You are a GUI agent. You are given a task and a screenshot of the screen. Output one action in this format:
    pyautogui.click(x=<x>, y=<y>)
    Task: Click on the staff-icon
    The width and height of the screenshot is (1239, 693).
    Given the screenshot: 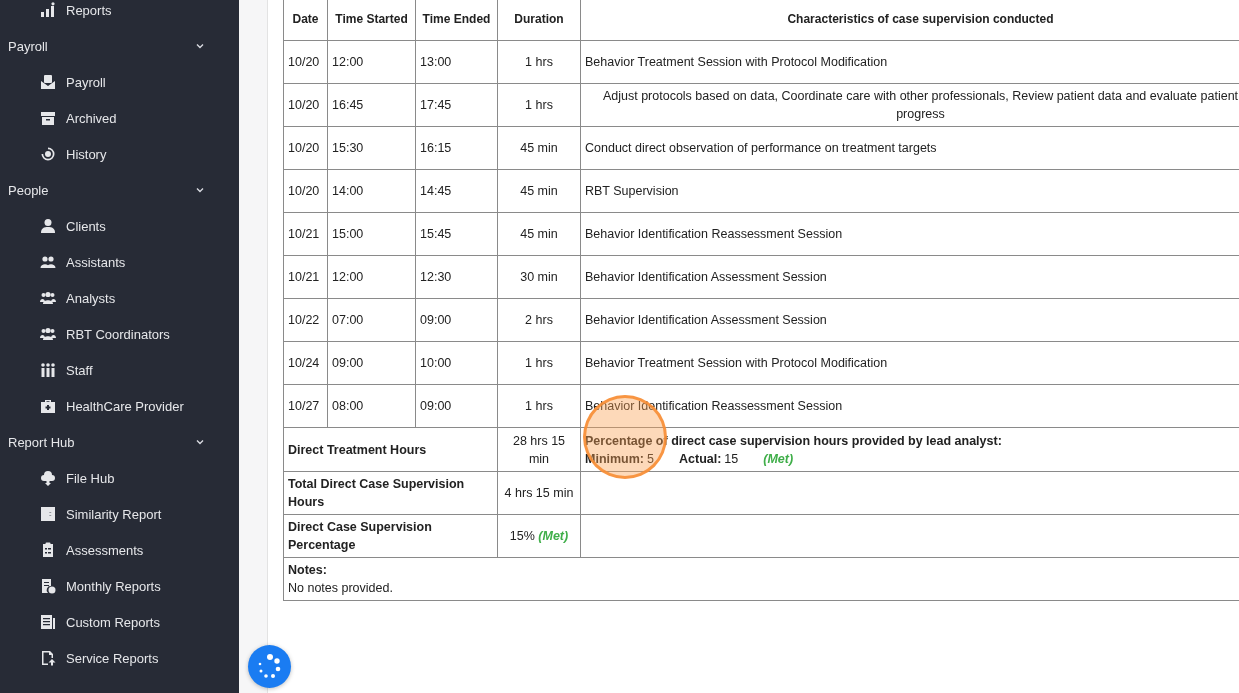 What is the action you would take?
    pyautogui.click(x=48, y=370)
    